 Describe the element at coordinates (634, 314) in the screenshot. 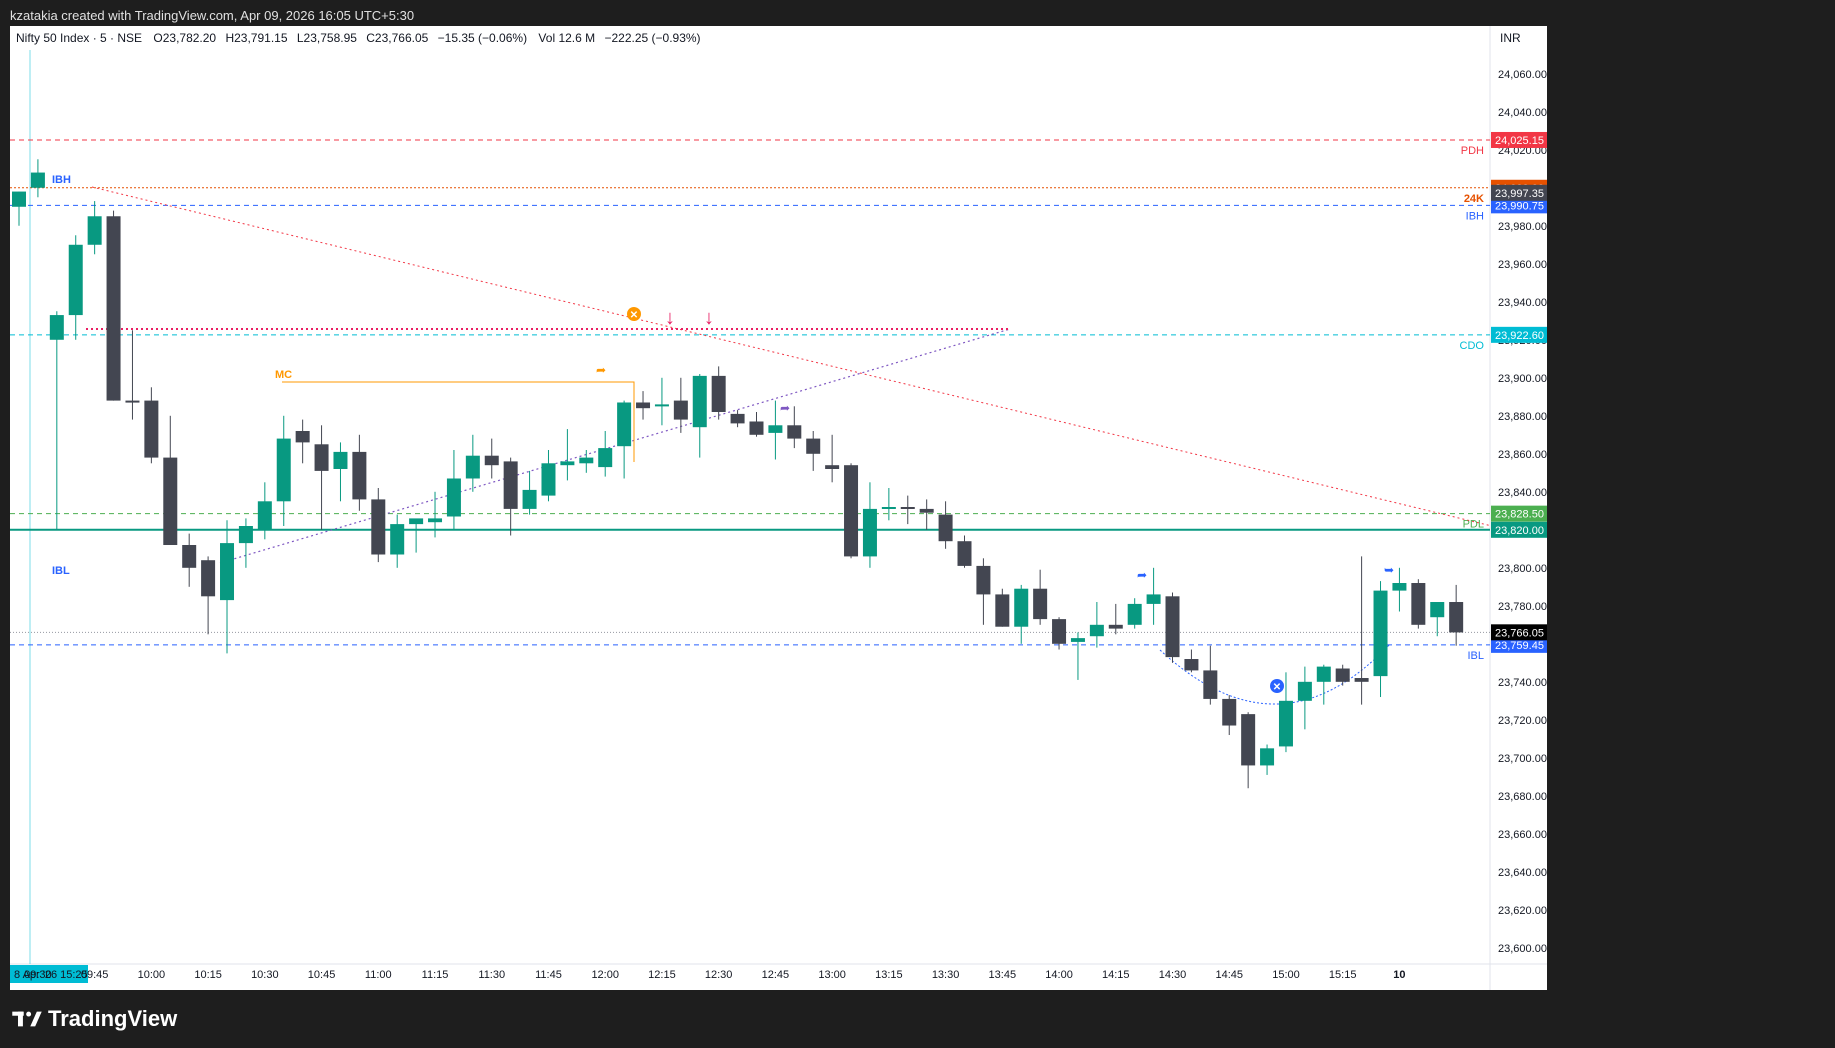

I see `orange-x-marker-icon: ✕` at that location.